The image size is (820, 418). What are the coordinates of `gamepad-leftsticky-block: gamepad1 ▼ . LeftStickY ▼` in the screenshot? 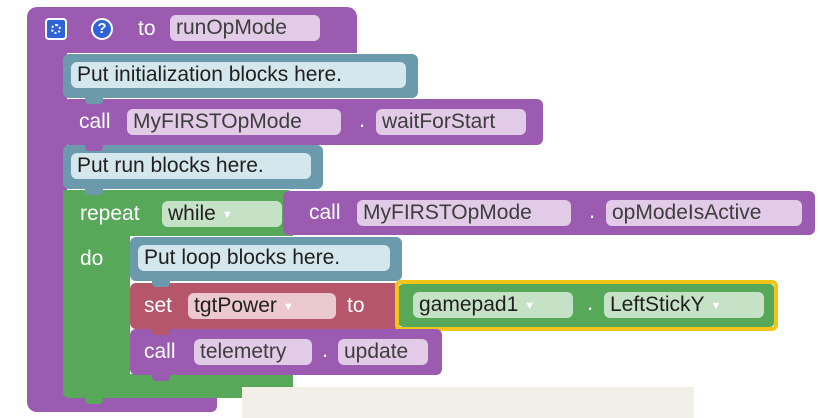 It's located at (586, 305).